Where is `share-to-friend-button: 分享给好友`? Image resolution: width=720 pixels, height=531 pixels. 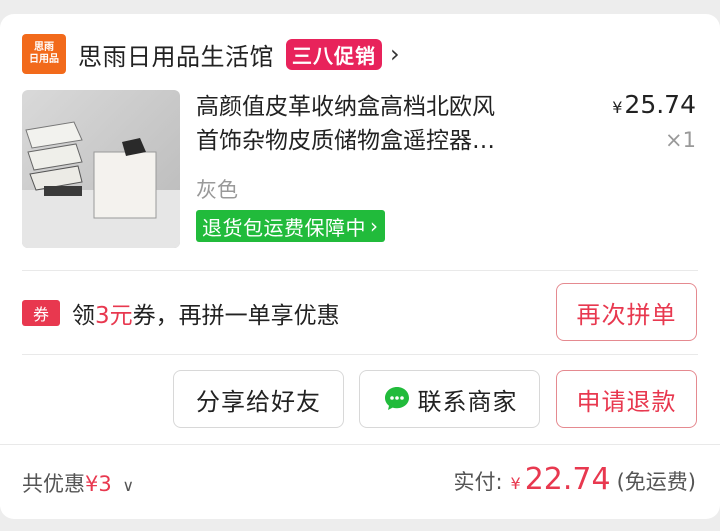 share-to-friend-button: 分享给好友 is located at coordinates (258, 399).